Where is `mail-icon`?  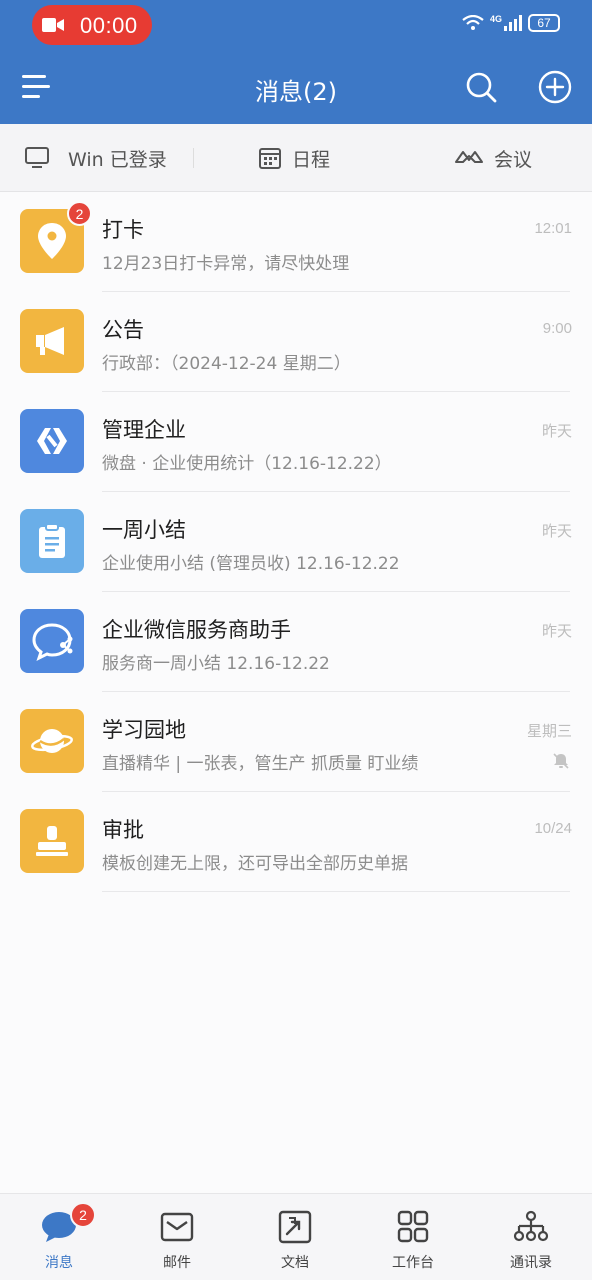
mail-icon is located at coordinates (177, 1227).